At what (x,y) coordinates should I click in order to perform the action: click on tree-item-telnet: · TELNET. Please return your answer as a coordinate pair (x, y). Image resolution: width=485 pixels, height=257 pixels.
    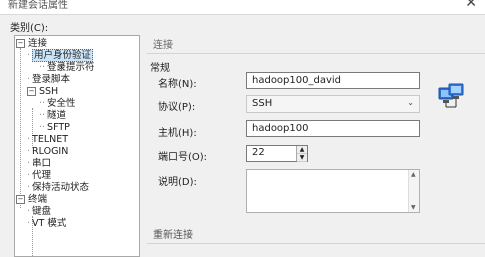
    Looking at the image, I should click on (47, 140).